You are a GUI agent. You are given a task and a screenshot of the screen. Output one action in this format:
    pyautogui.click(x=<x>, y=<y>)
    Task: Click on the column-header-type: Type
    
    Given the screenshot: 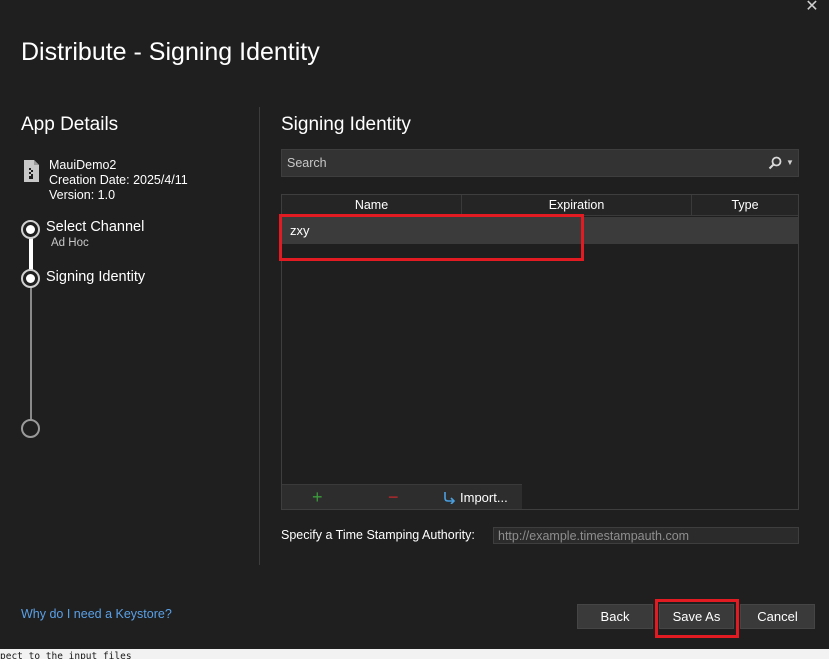 What is the action you would take?
    pyautogui.click(x=745, y=205)
    